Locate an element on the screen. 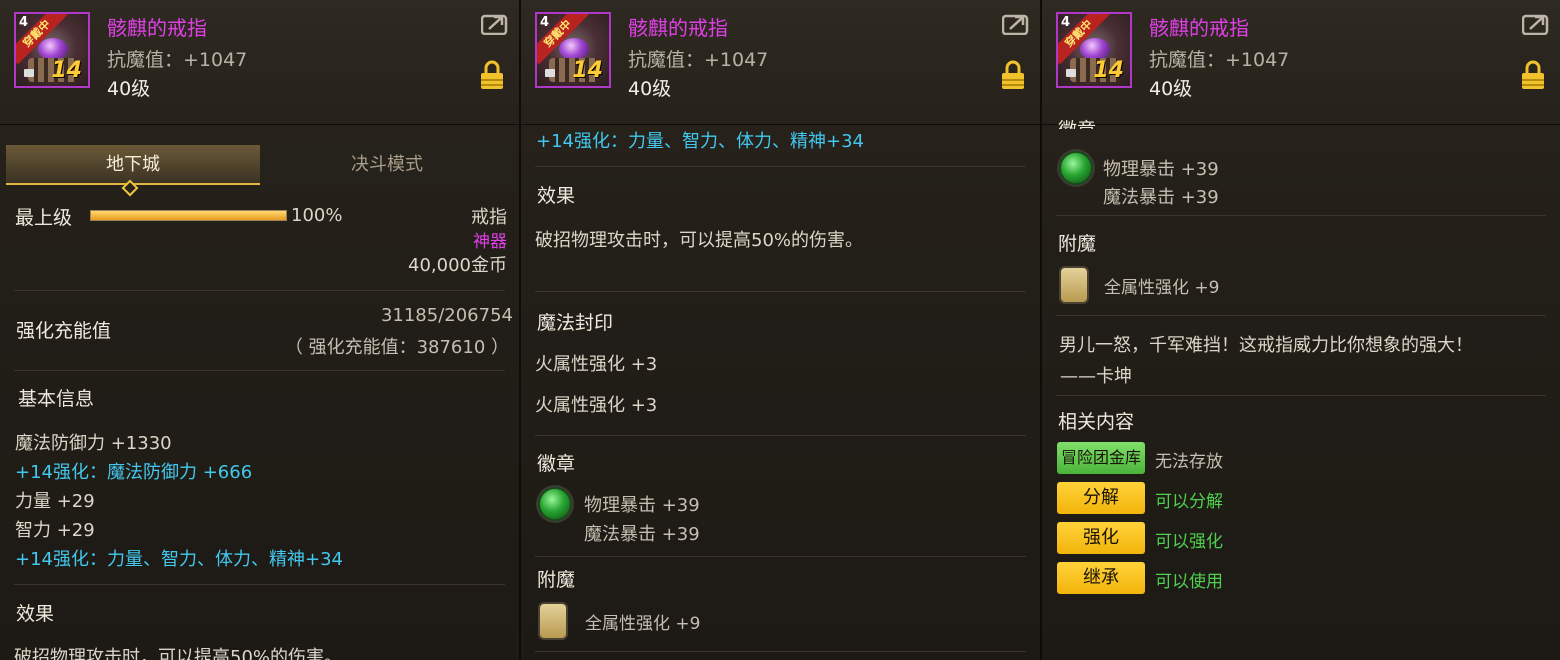 The width and height of the screenshot is (1560, 660). progress-fill is located at coordinates (188, 215).